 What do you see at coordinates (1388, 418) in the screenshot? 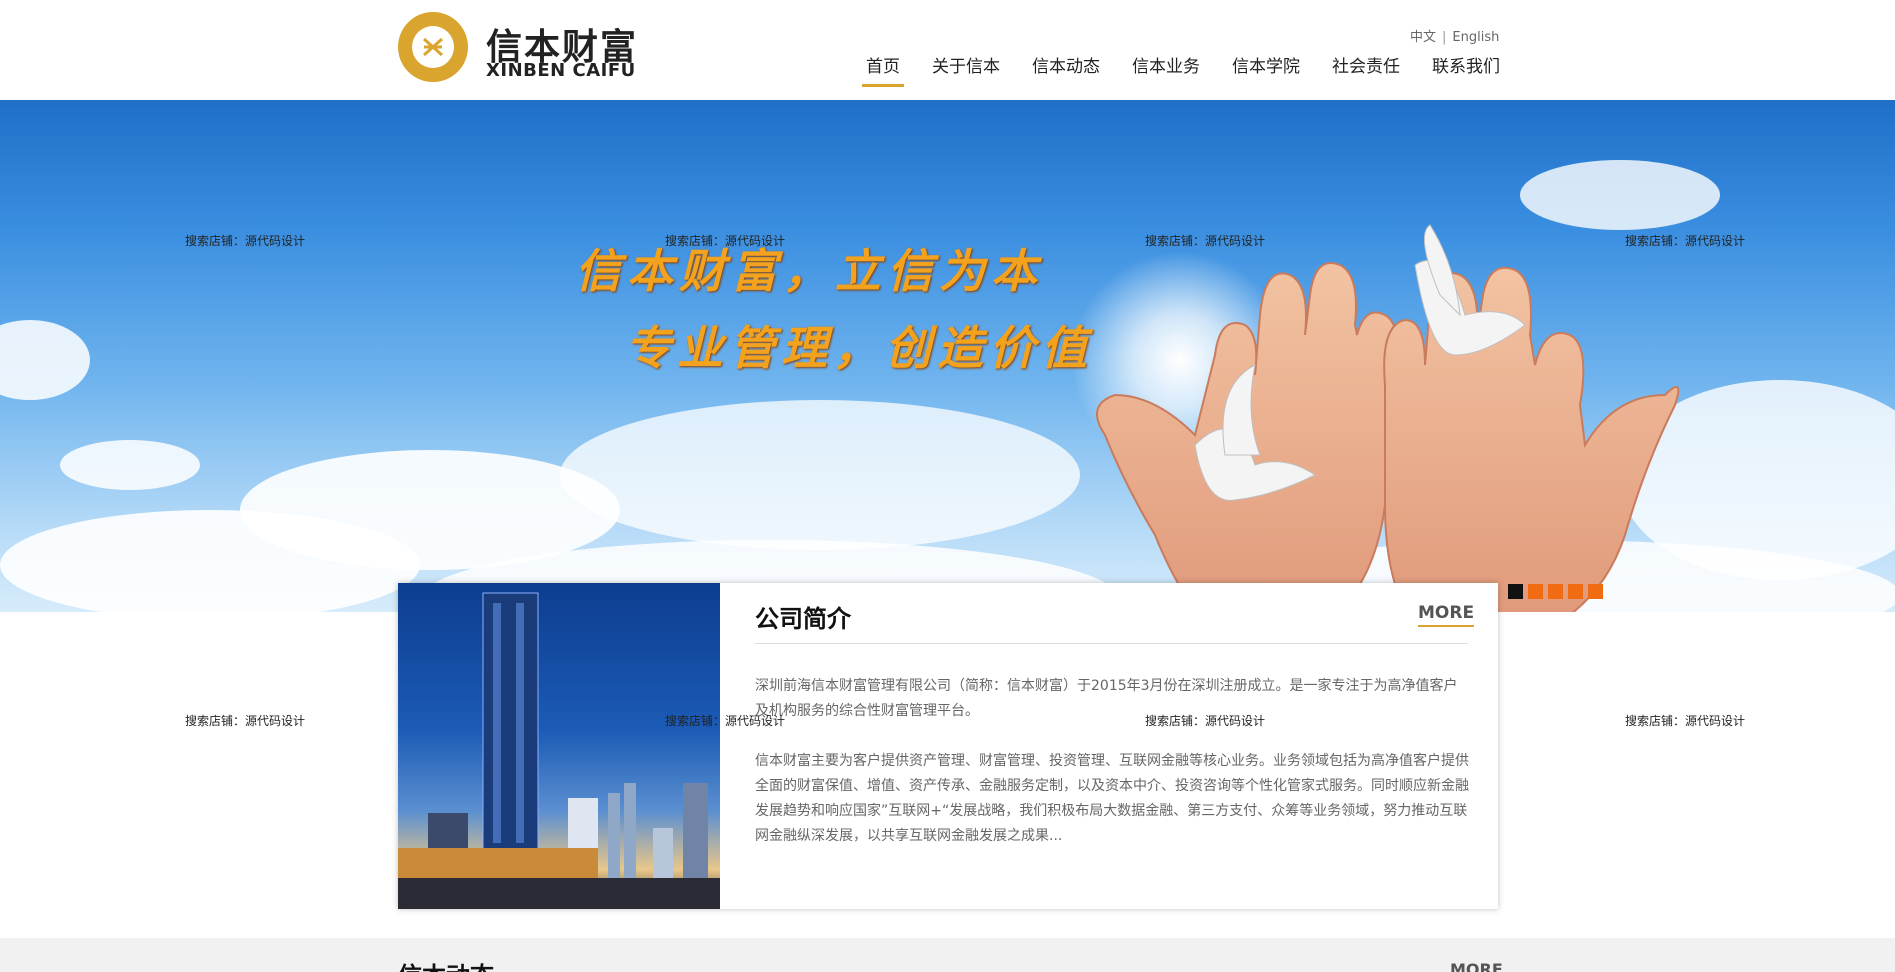
I see `hands-doves-illustration` at bounding box center [1388, 418].